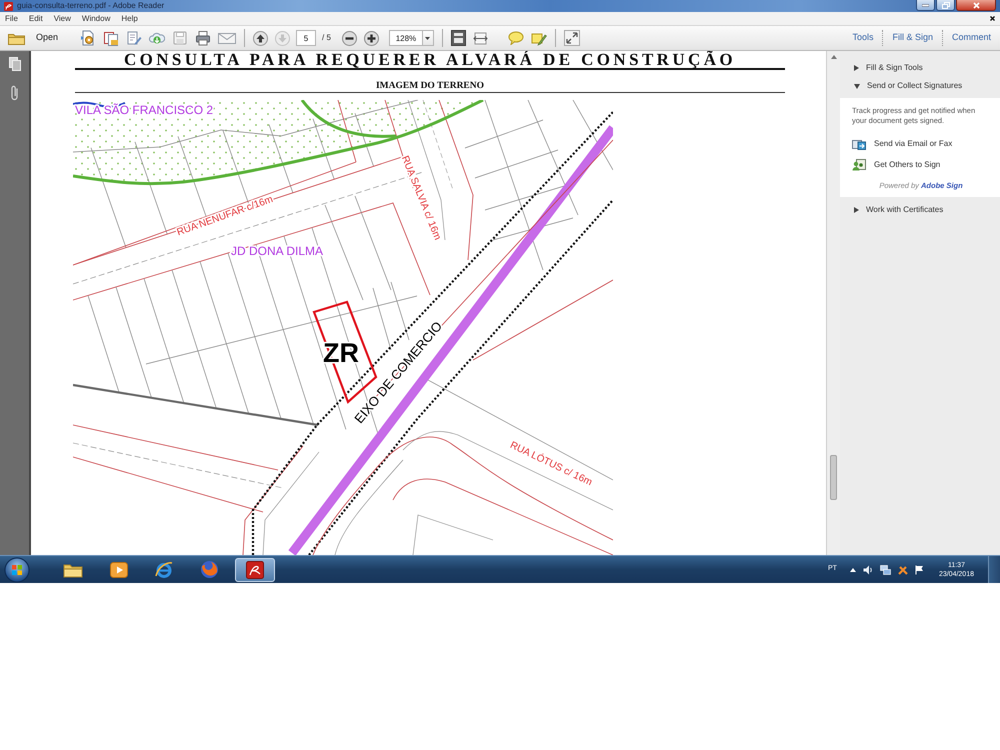 This screenshot has height=750, width=1000. I want to click on pane-tab: Fill & Sign, so click(912, 38).